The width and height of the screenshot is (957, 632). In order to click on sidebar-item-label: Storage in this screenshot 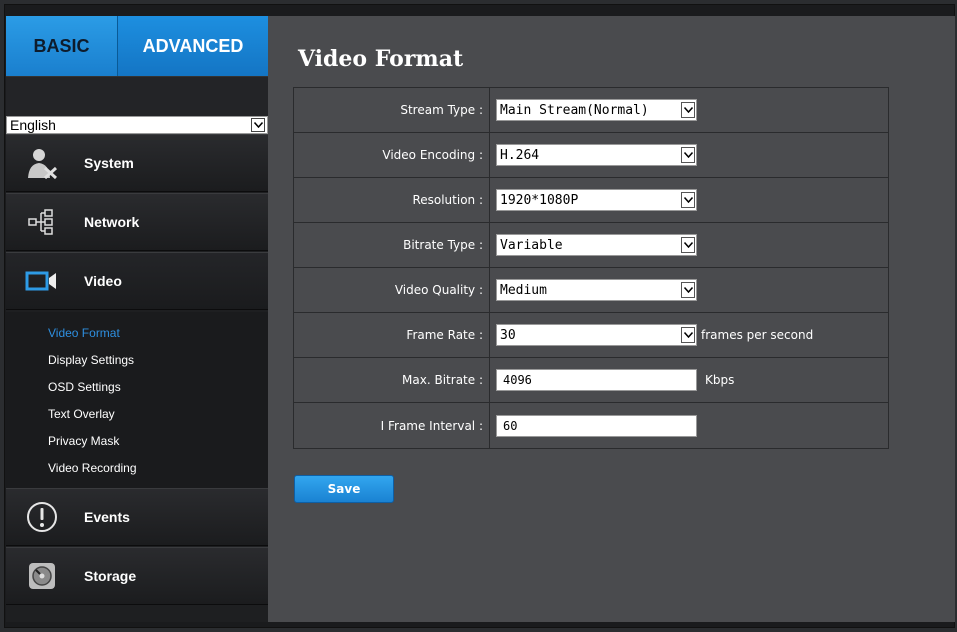, I will do `click(110, 576)`.